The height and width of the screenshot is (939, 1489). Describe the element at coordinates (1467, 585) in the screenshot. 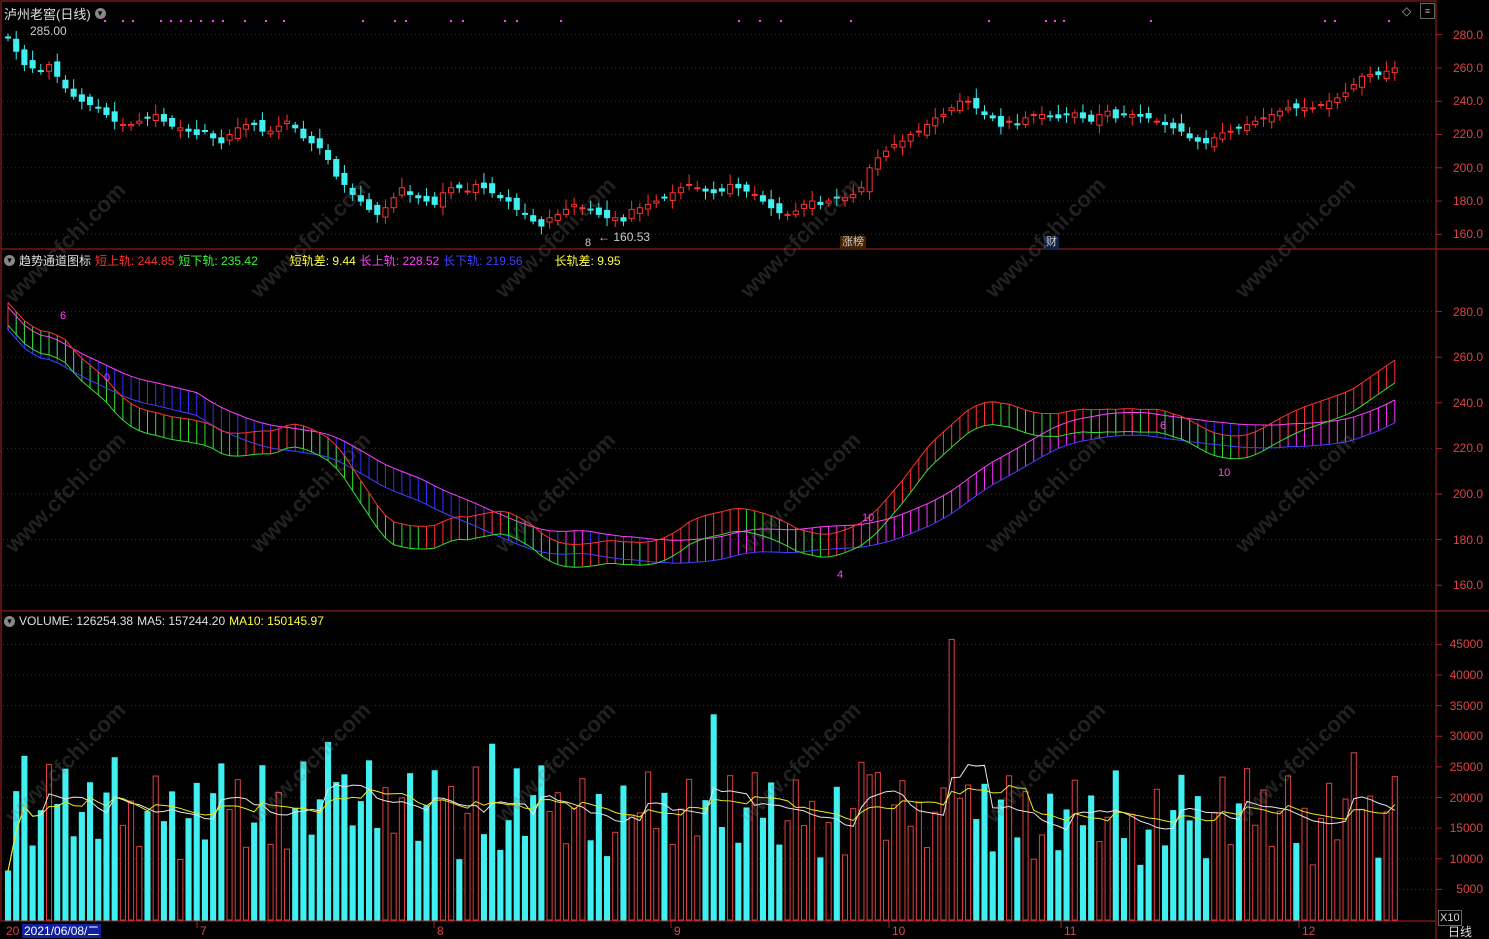

I see `indicator-tick: 160.0` at that location.